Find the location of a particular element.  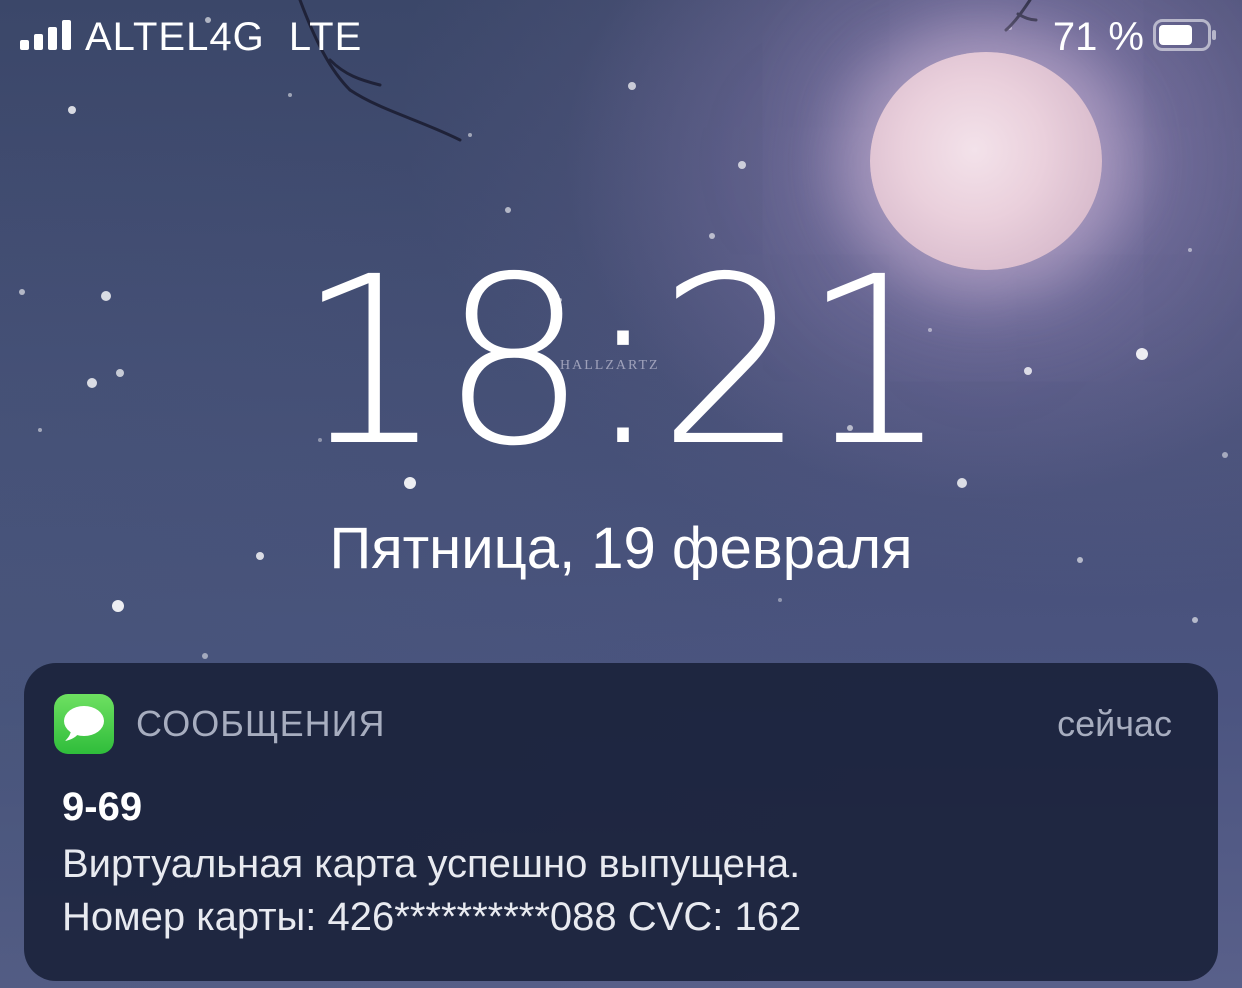

cellular-signal-icon is located at coordinates (45, 35).